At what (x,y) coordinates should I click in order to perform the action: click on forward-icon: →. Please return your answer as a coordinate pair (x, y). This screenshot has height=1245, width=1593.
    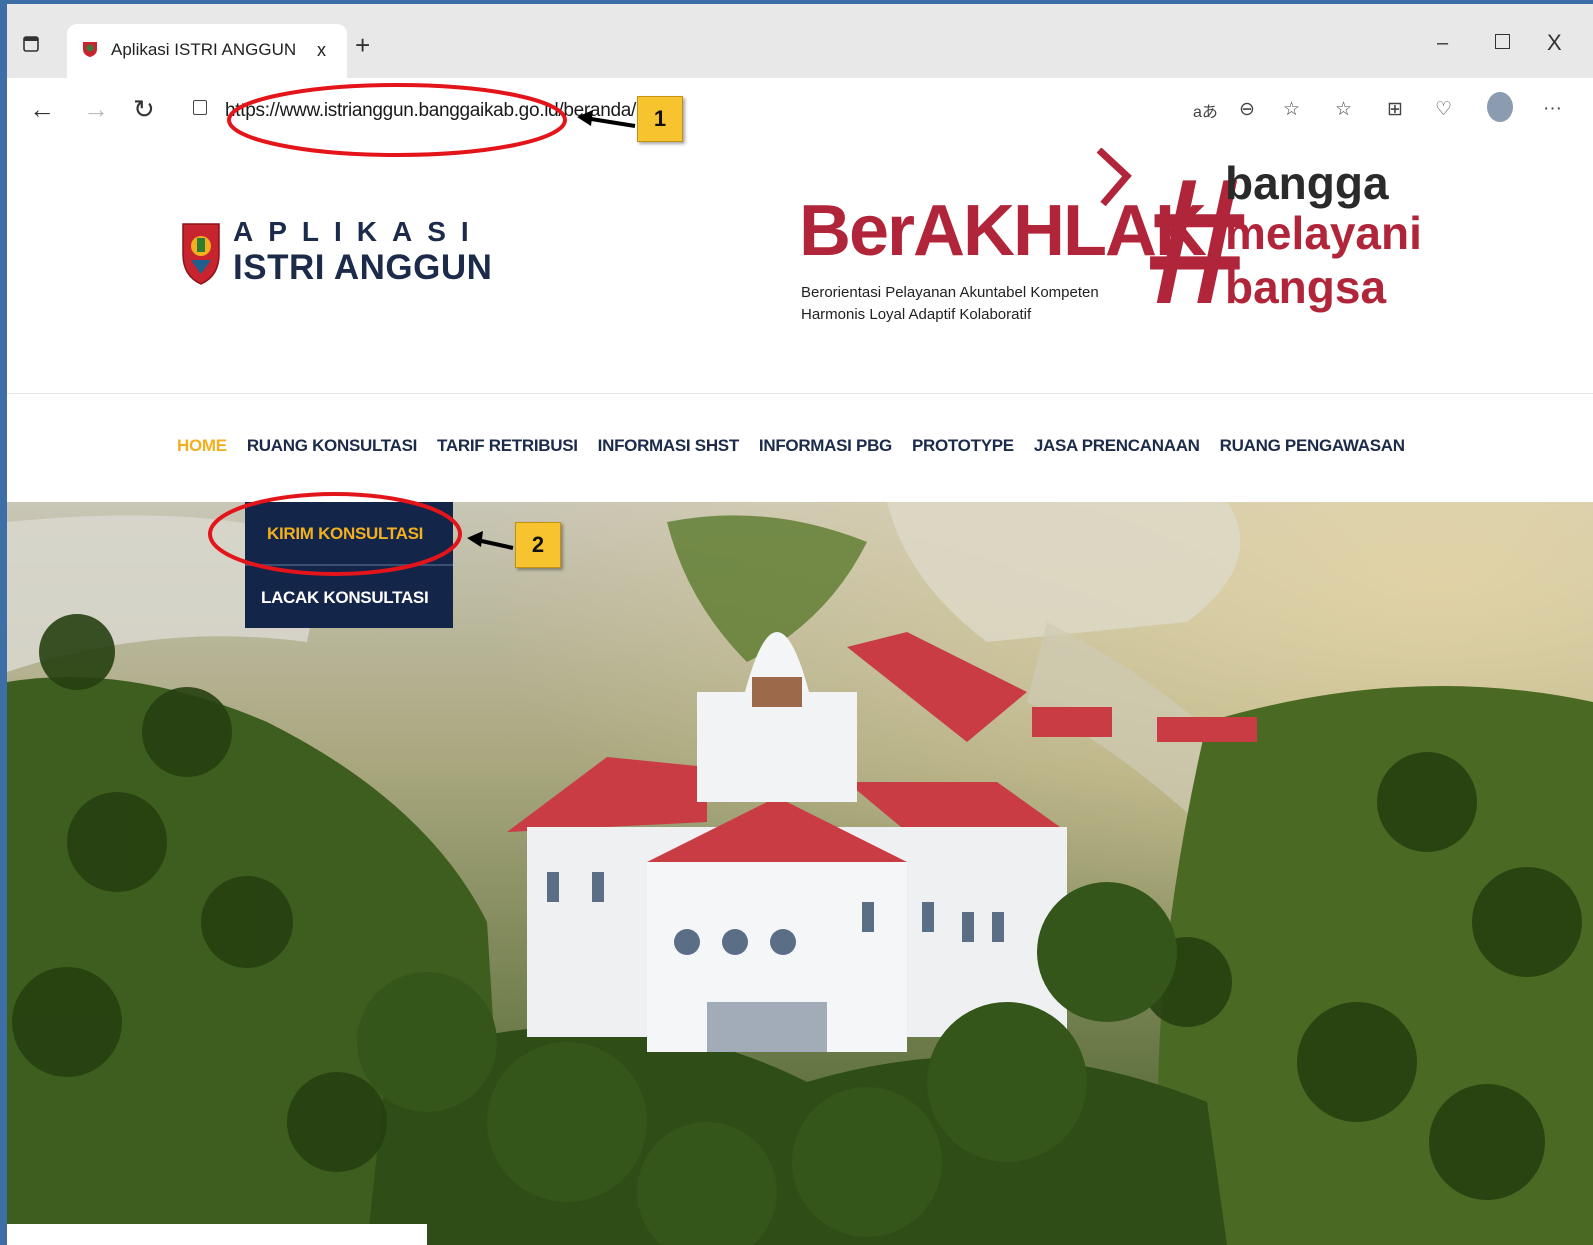
    Looking at the image, I should click on (96, 109).